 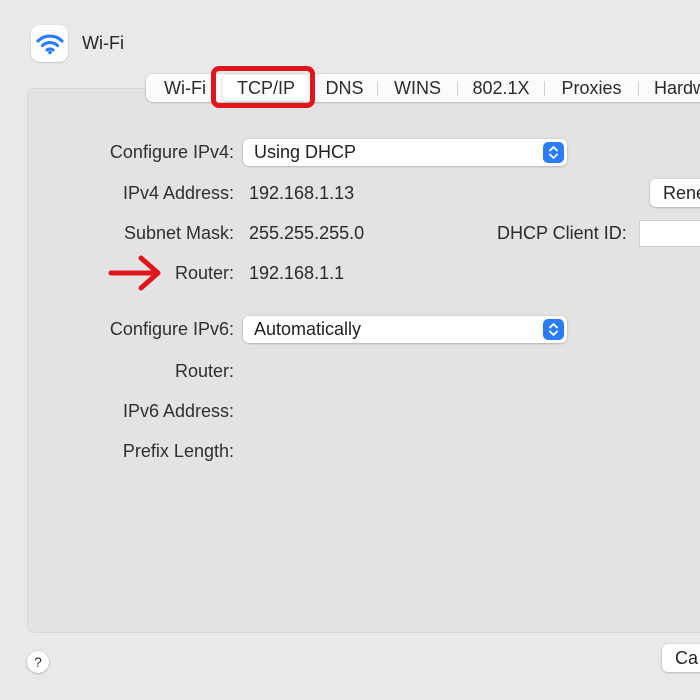 I want to click on ipv6-router-label: Router:, so click(x=204, y=371).